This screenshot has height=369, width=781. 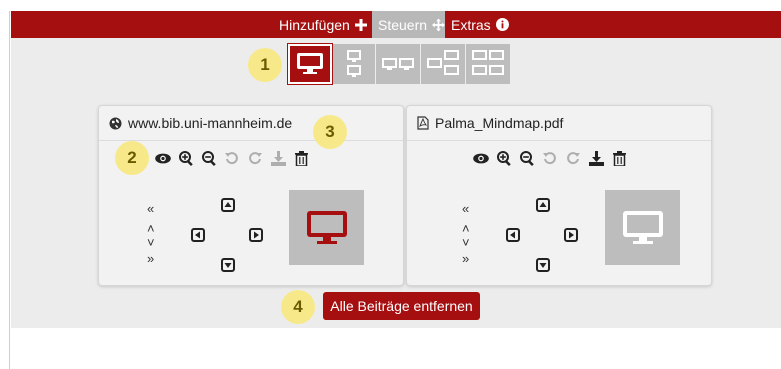 I want to click on nav-control-label: Steuern, so click(x=403, y=24).